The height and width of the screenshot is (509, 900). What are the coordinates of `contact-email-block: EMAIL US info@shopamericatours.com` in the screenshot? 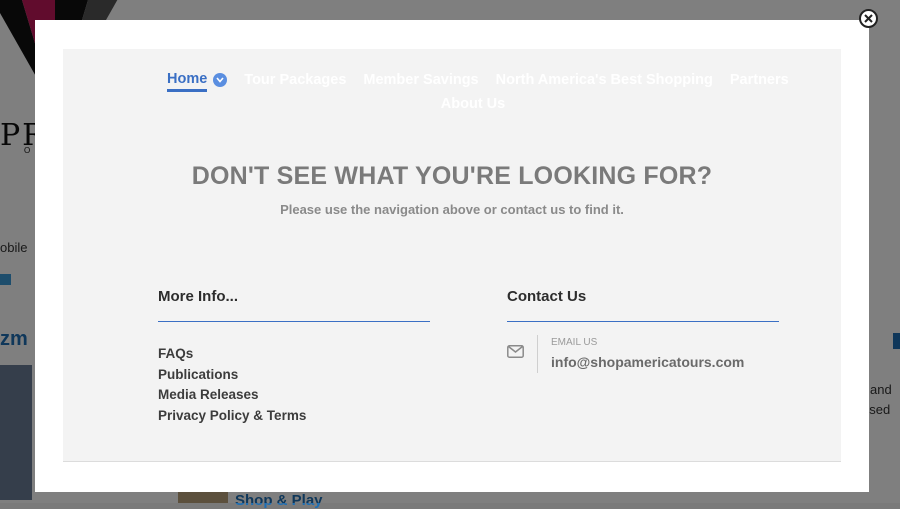 It's located at (643, 354).